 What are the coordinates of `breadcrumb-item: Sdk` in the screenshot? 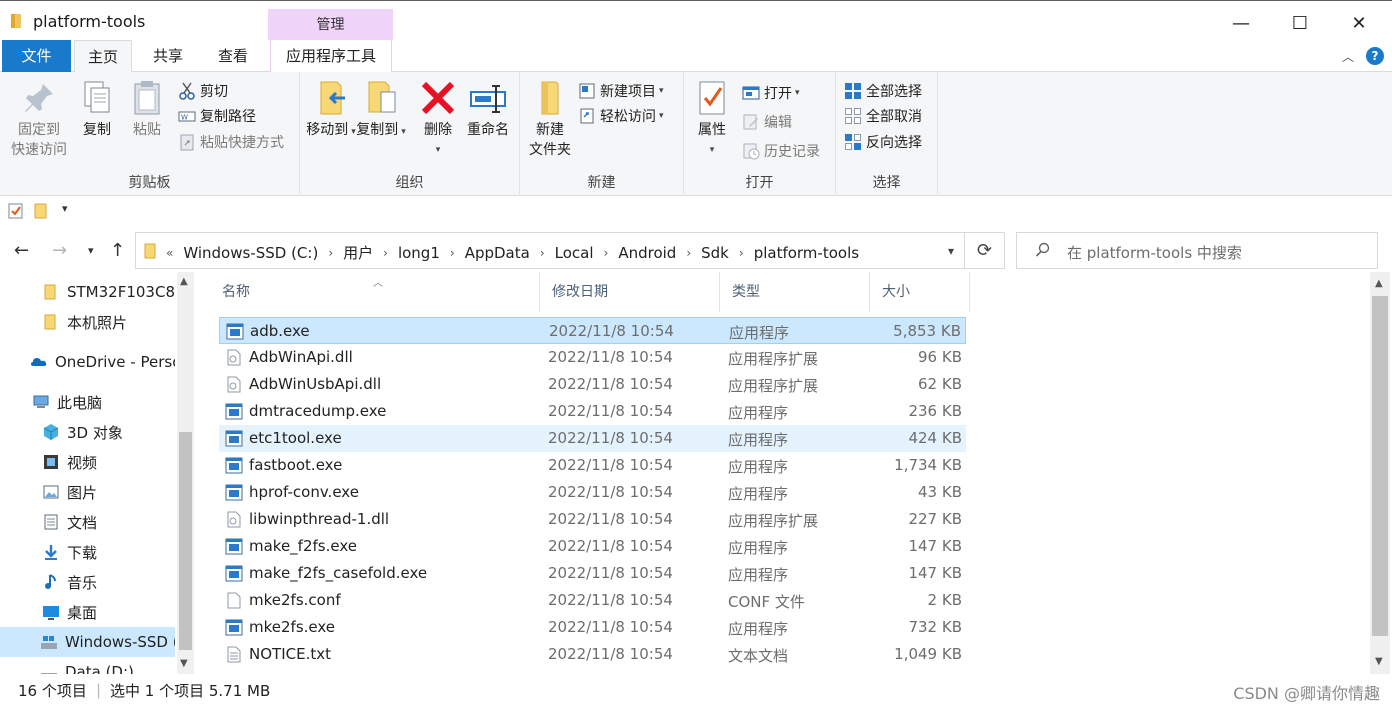 It's located at (715, 253).